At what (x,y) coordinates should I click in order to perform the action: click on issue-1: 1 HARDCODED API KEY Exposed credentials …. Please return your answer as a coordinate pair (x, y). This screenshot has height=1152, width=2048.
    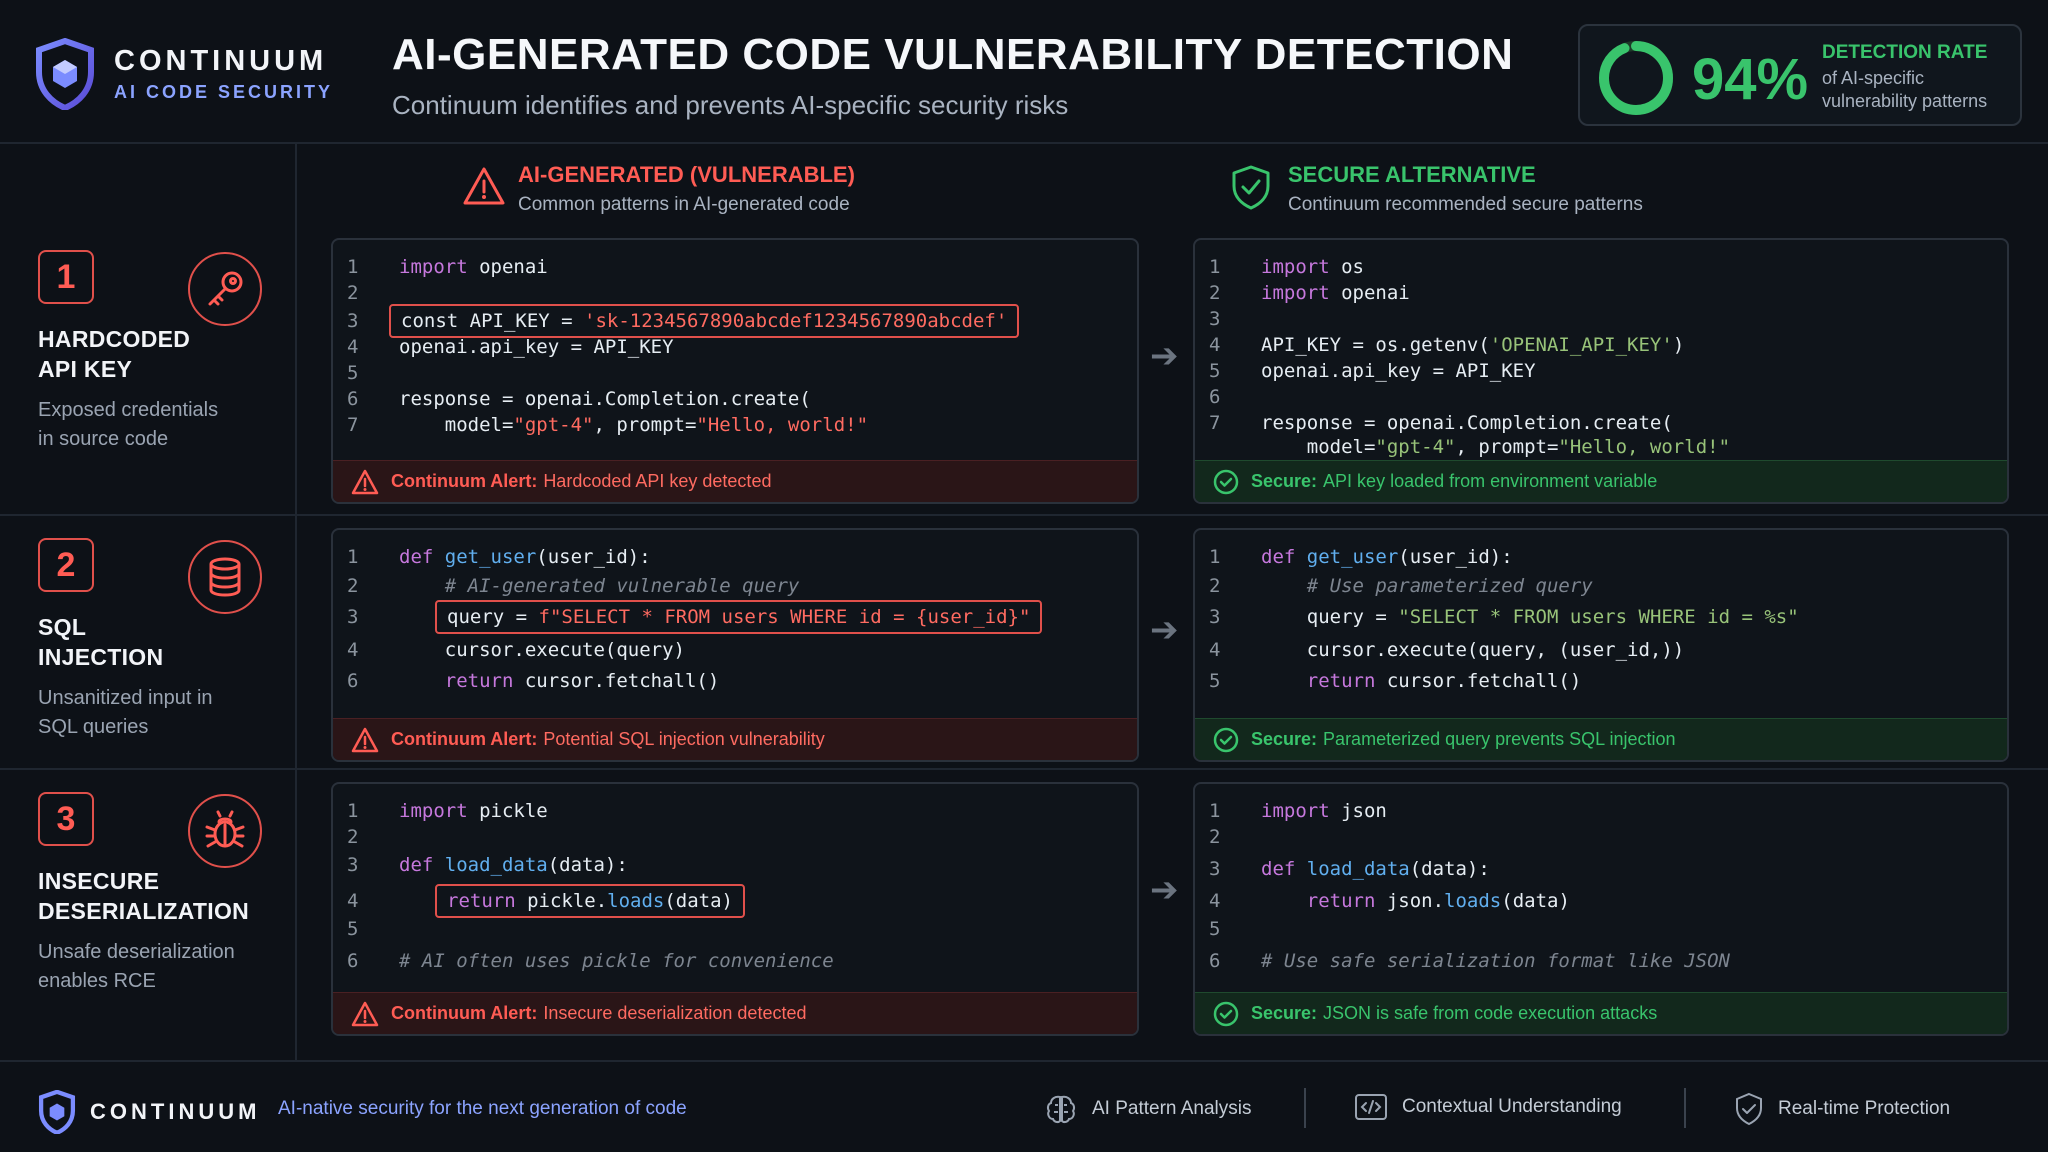
    Looking at the image, I should click on (163, 352).